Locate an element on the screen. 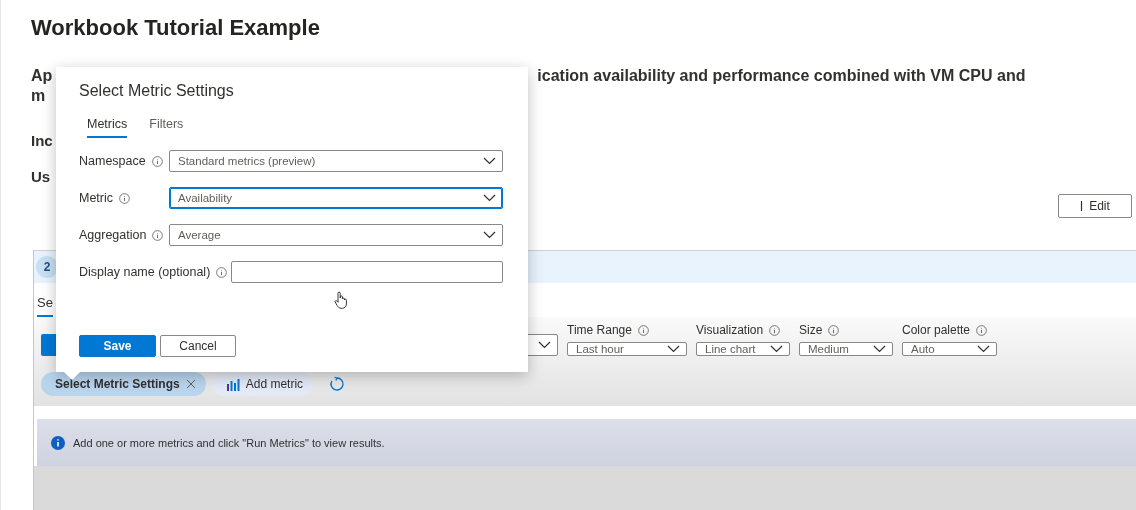 The width and height of the screenshot is (1136, 510). dropdown: Medium is located at coordinates (846, 349).